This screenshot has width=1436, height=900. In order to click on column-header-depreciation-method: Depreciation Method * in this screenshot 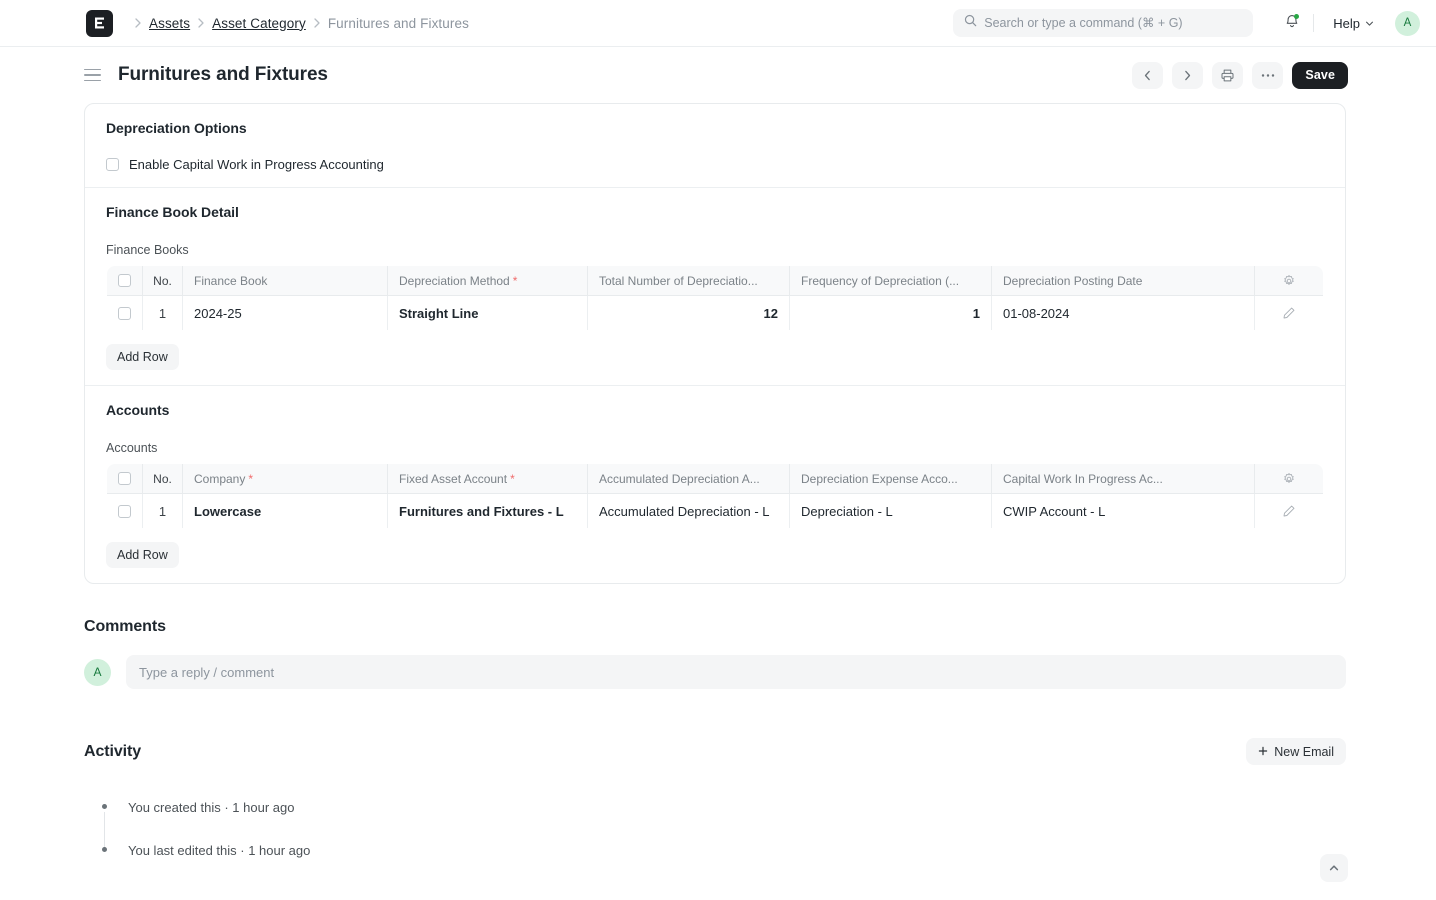, I will do `click(487, 281)`.